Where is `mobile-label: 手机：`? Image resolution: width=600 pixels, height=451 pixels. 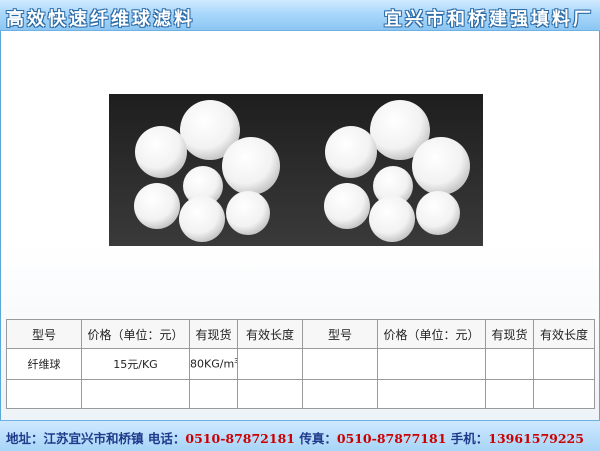
mobile-label: 手机： is located at coordinates (469, 438).